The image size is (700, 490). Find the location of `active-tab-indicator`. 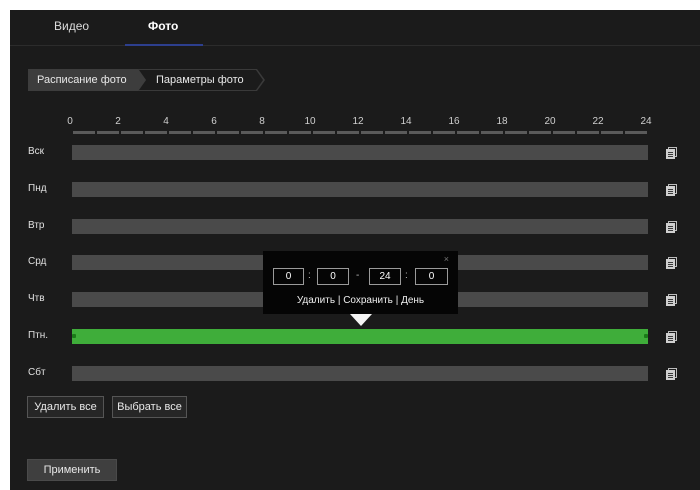

active-tab-indicator is located at coordinates (164, 45).